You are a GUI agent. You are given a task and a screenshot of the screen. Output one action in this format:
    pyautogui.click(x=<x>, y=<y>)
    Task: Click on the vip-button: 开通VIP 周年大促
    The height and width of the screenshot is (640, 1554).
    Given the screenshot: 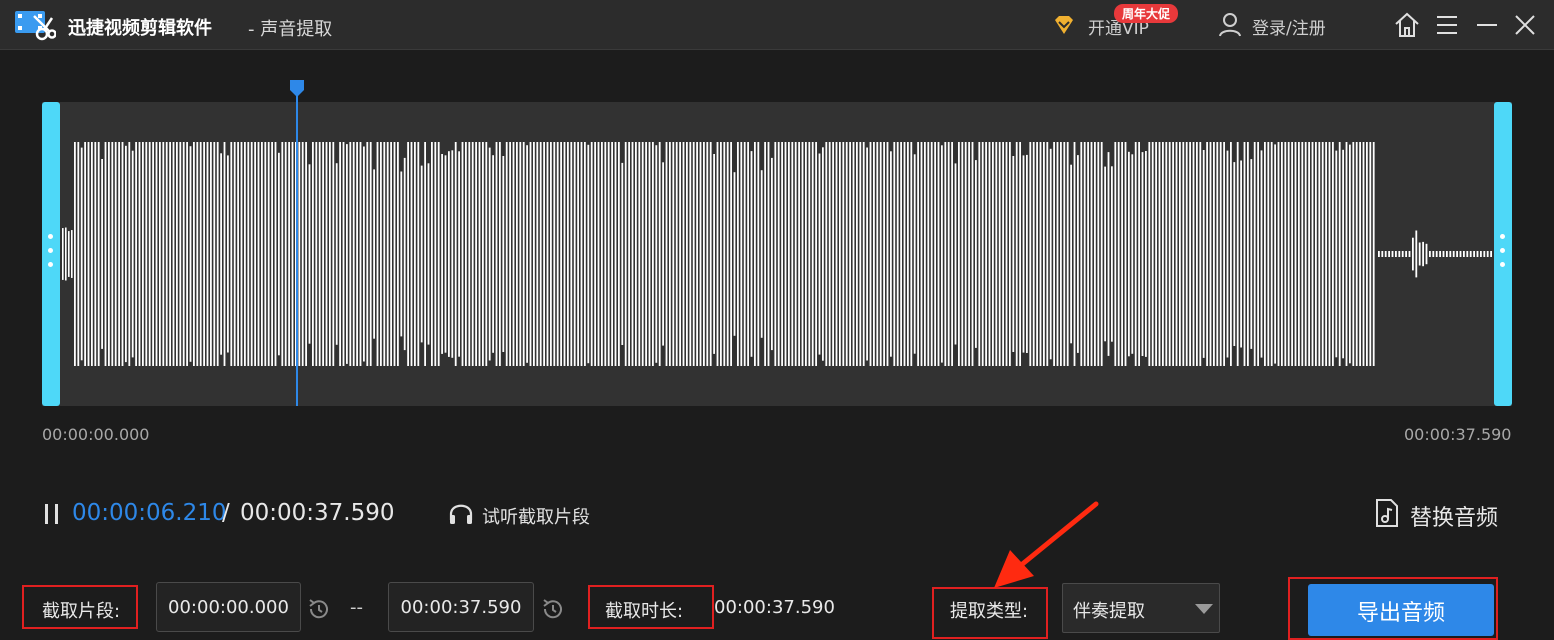 What is the action you would take?
    pyautogui.click(x=1115, y=21)
    